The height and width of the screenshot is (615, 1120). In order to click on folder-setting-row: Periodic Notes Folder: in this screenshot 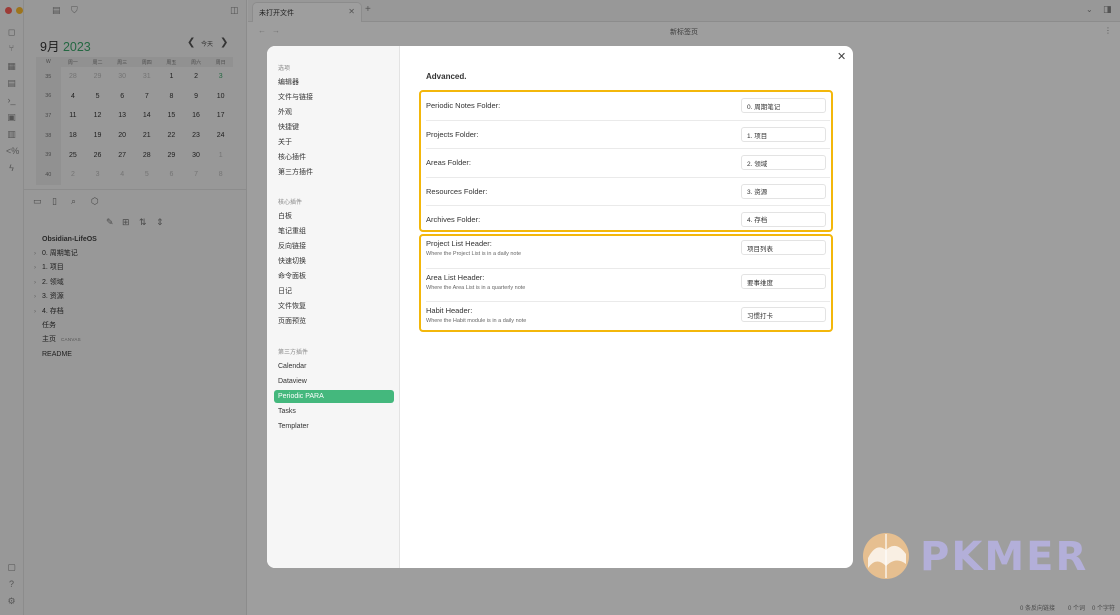, I will do `click(628, 106)`.